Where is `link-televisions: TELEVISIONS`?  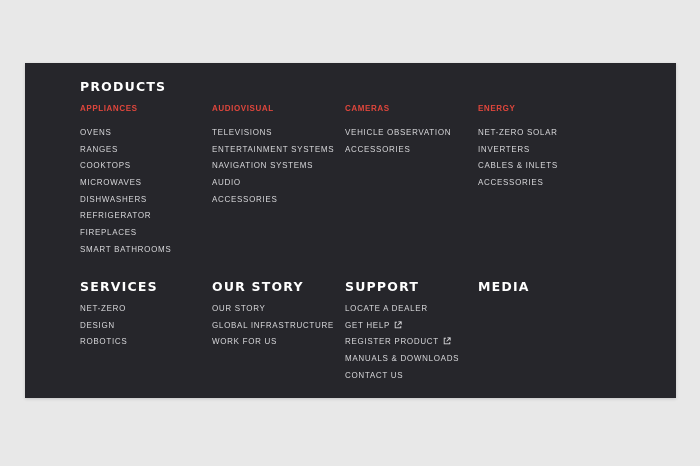 link-televisions: TELEVISIONS is located at coordinates (273, 133).